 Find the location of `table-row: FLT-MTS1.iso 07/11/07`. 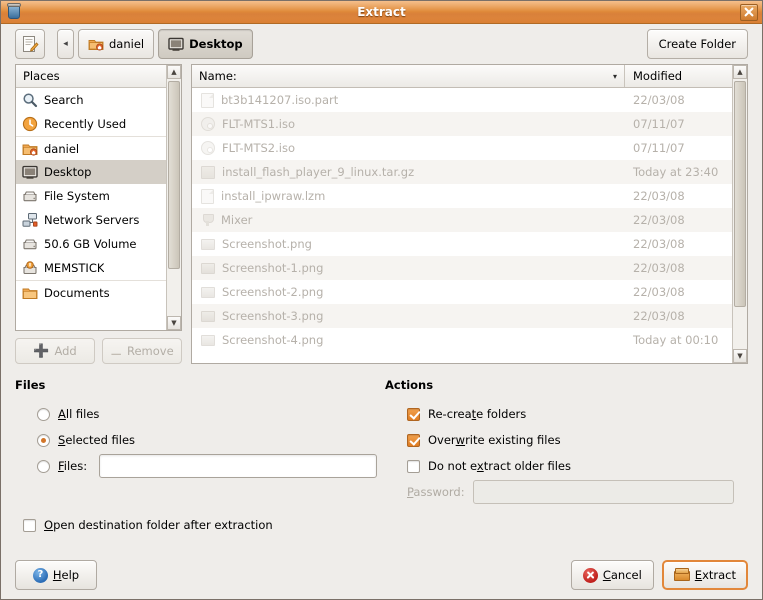

table-row: FLT-MTS1.iso 07/11/07 is located at coordinates (462, 124).